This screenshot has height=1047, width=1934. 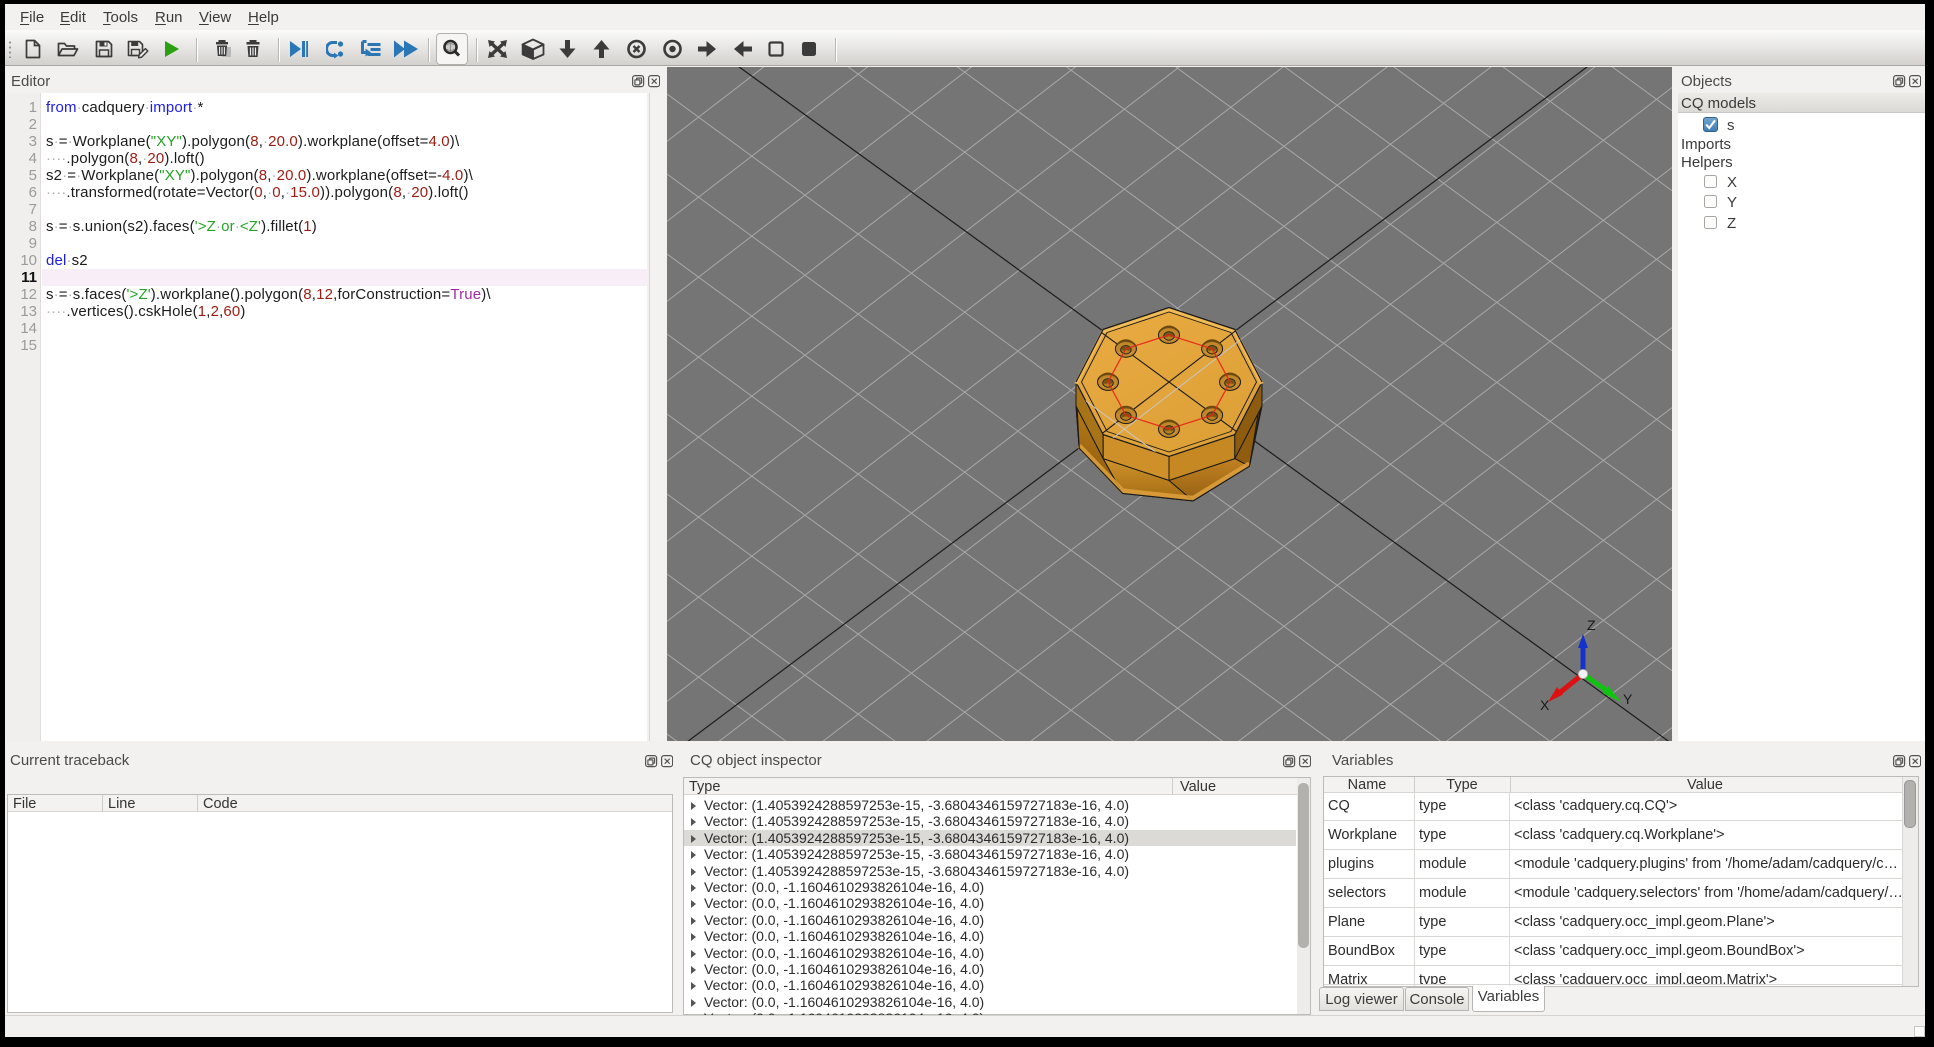 I want to click on svg-text: X, so click(x=1545, y=705).